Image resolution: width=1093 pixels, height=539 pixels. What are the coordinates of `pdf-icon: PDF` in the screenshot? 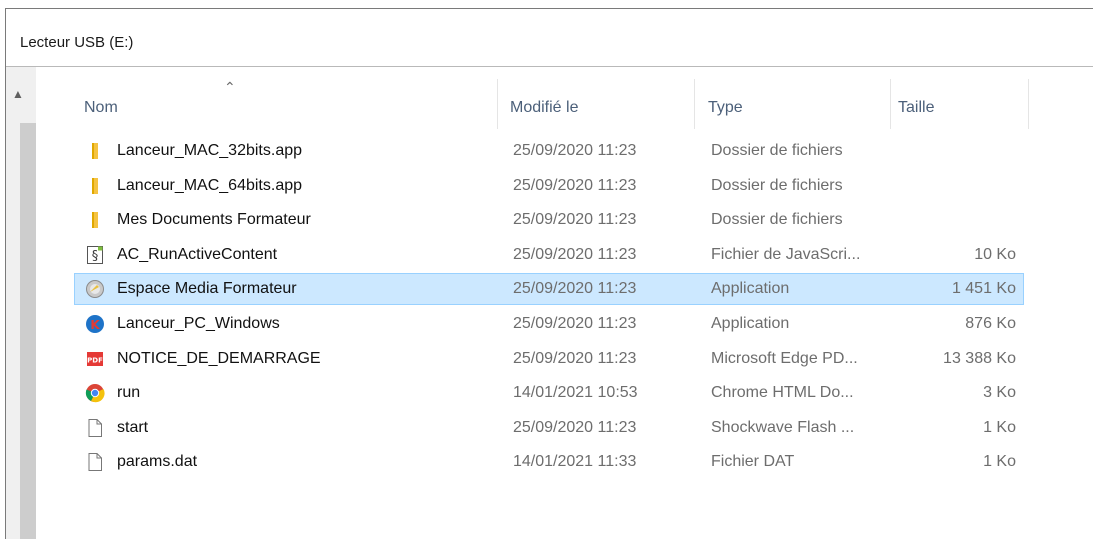 It's located at (95, 359).